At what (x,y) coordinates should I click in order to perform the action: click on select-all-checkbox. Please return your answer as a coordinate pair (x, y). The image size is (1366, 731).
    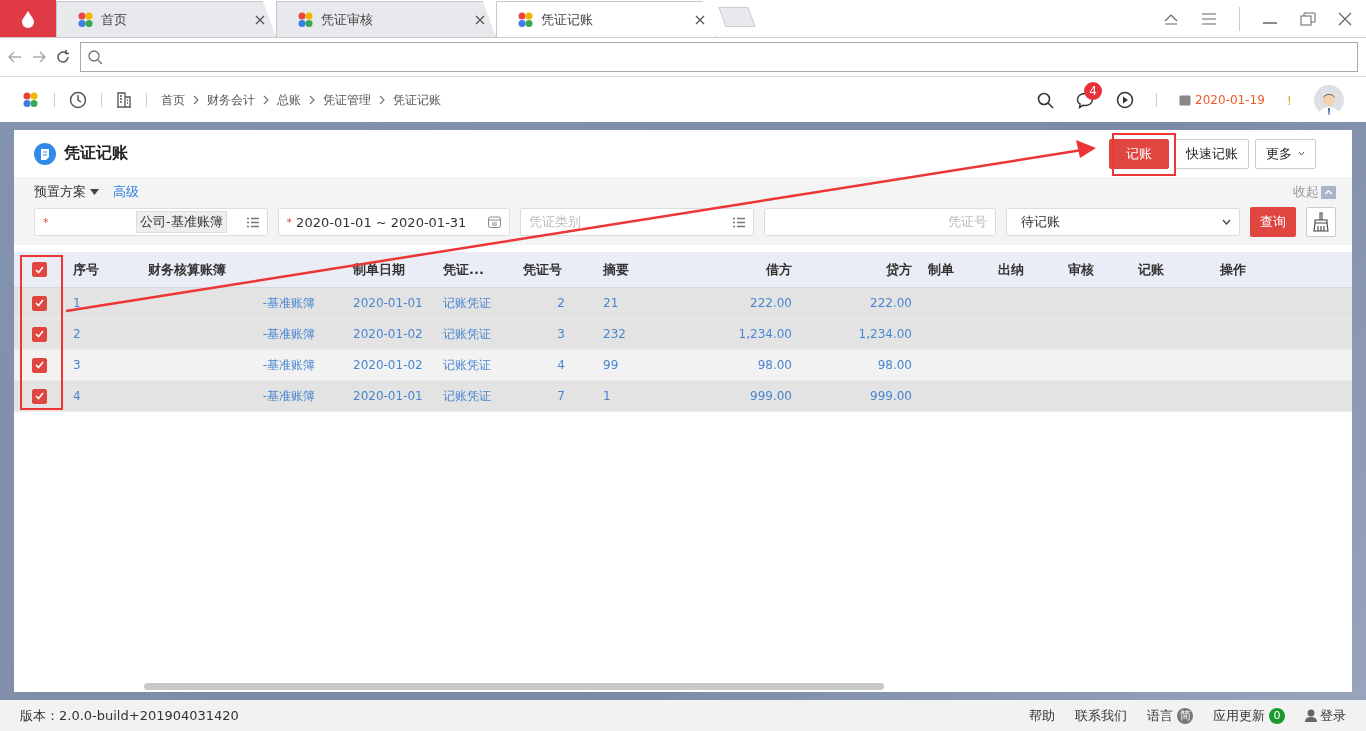
    Looking at the image, I should click on (39, 269).